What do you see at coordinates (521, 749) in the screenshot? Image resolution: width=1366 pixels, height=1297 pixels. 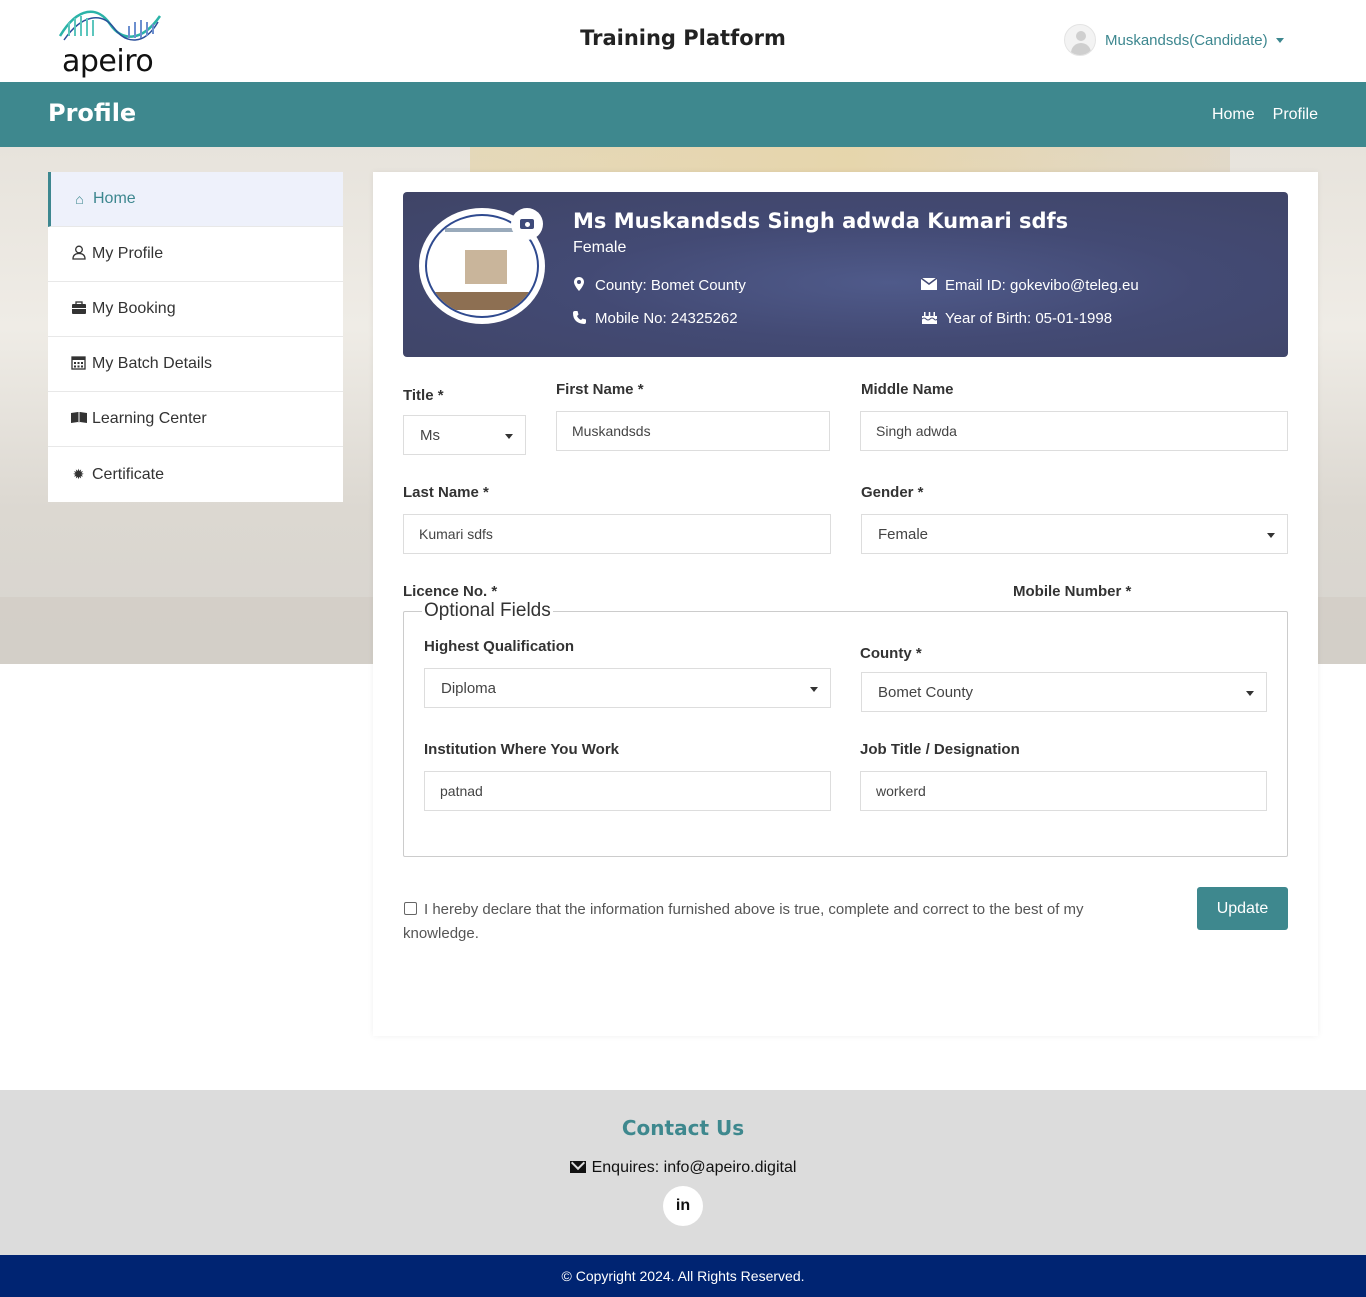 I see `institution-label: Institution Where You Work` at bounding box center [521, 749].